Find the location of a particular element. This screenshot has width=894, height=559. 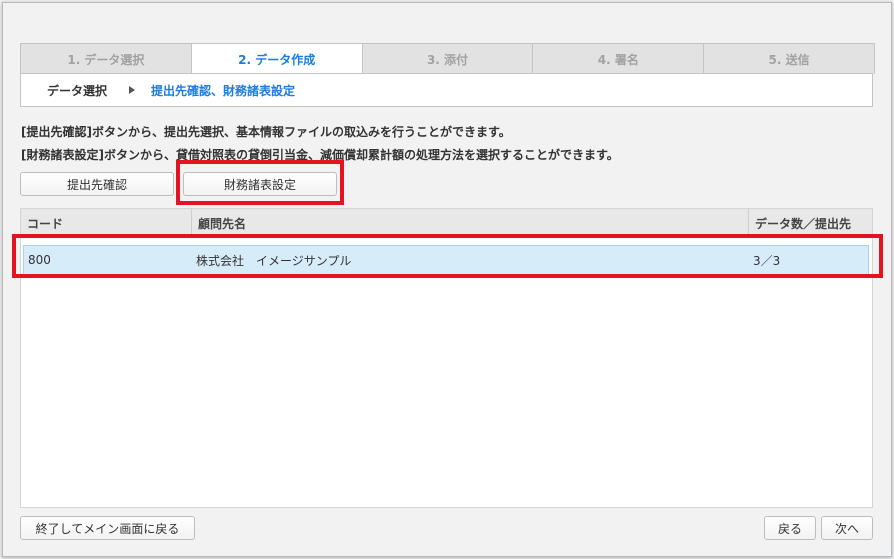

breadcrumb-current: 提出先確認、財務諸表設定 is located at coordinates (223, 90).